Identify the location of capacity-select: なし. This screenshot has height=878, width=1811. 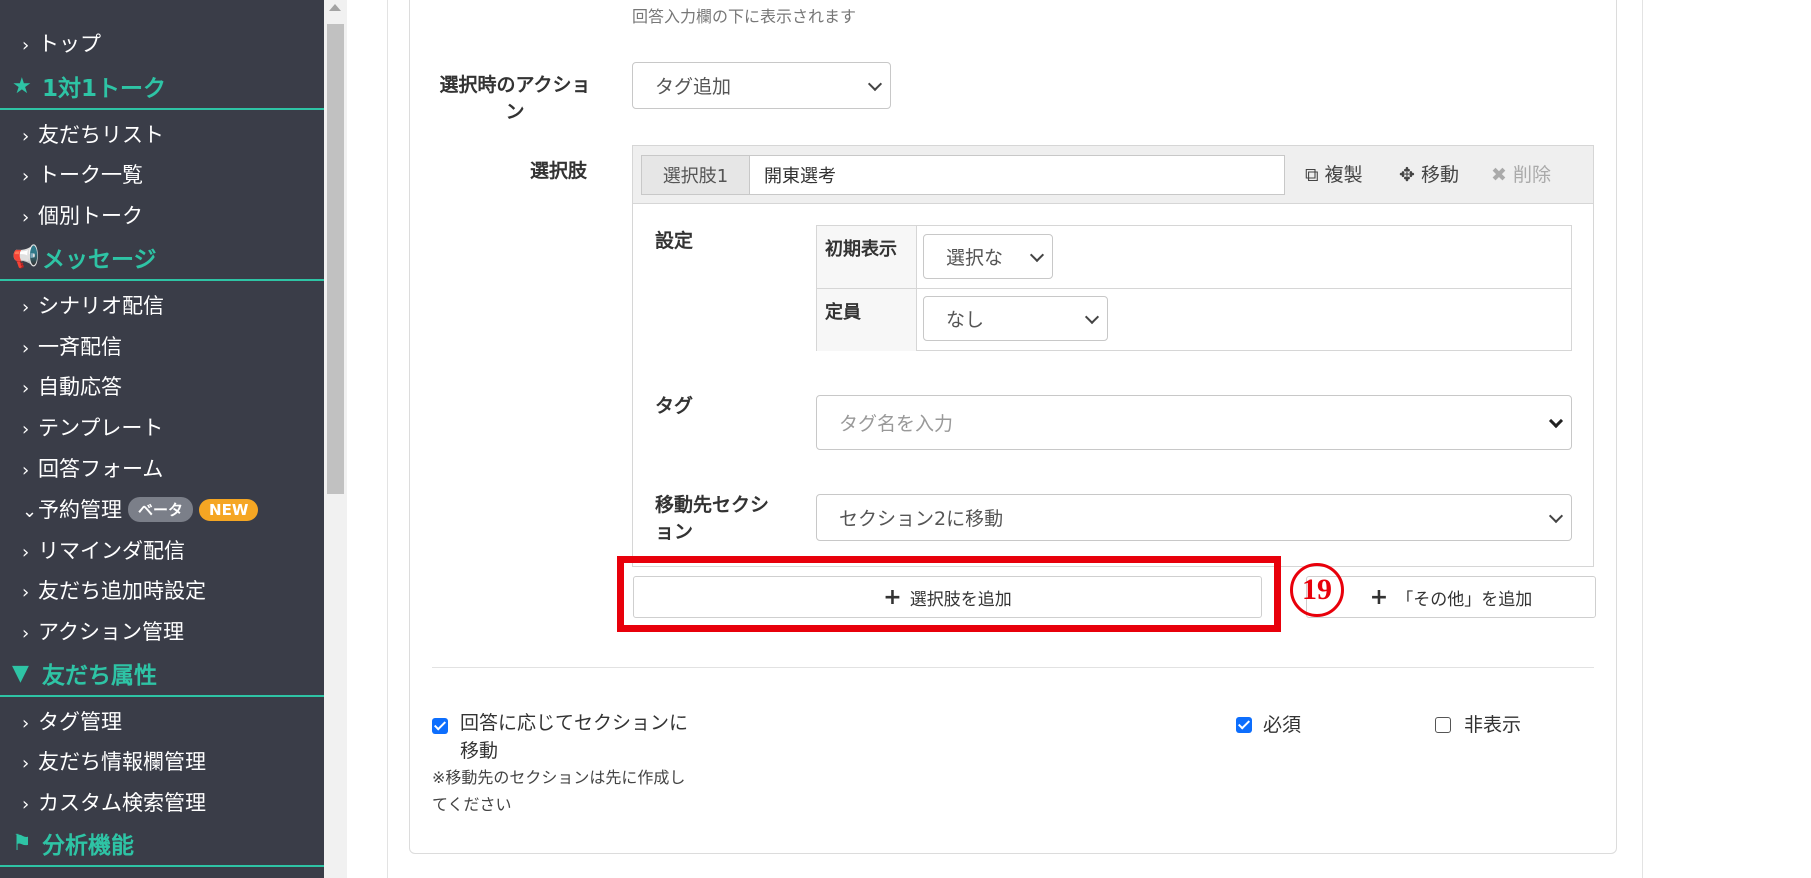
(1015, 318).